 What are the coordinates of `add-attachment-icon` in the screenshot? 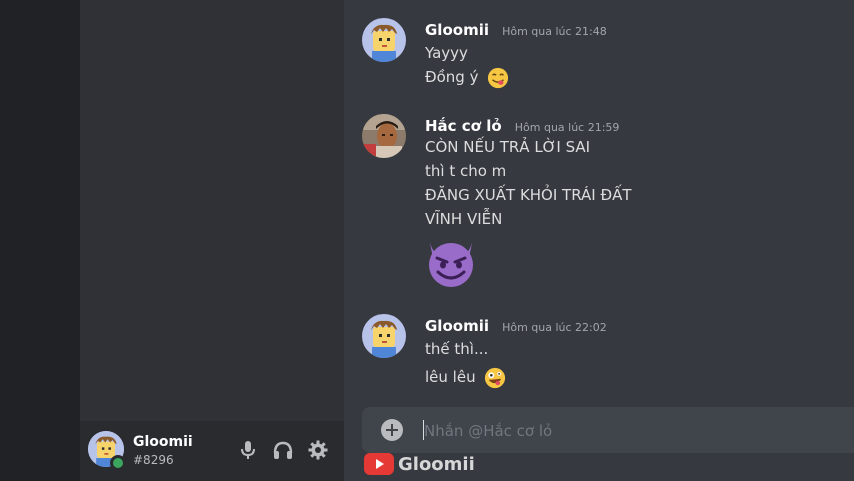 It's located at (392, 430).